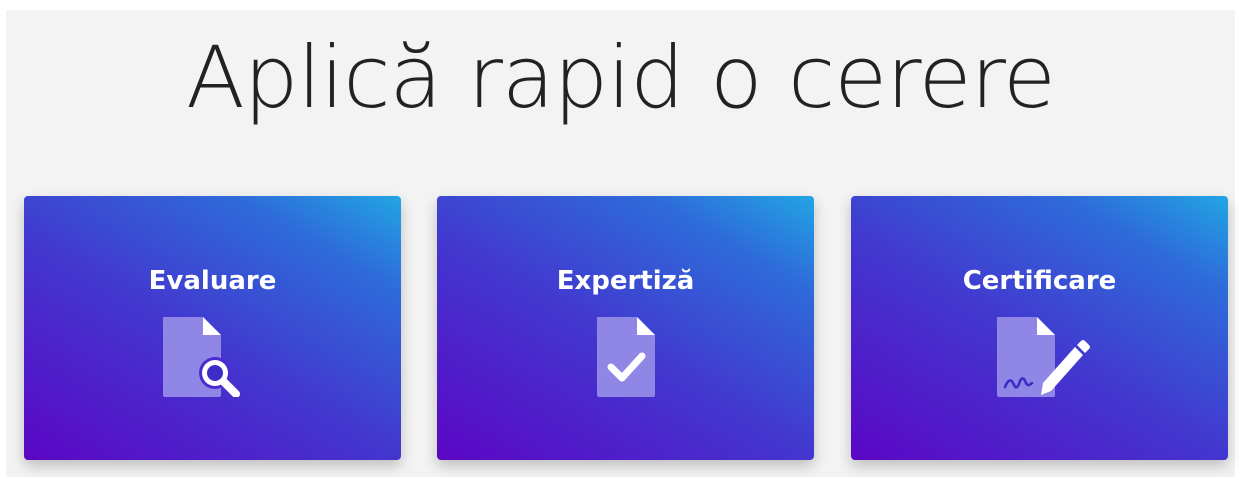 The image size is (1240, 478). I want to click on card-label: Certificare, so click(1039, 281).